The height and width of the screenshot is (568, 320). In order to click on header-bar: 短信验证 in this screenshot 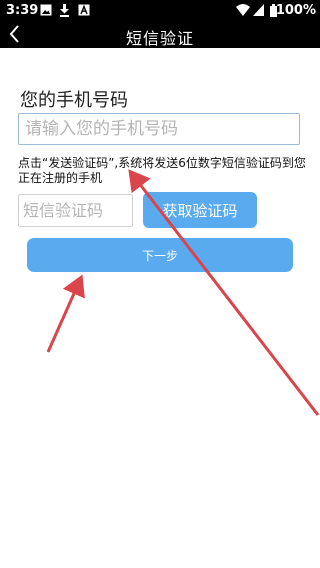, I will do `click(160, 35)`.